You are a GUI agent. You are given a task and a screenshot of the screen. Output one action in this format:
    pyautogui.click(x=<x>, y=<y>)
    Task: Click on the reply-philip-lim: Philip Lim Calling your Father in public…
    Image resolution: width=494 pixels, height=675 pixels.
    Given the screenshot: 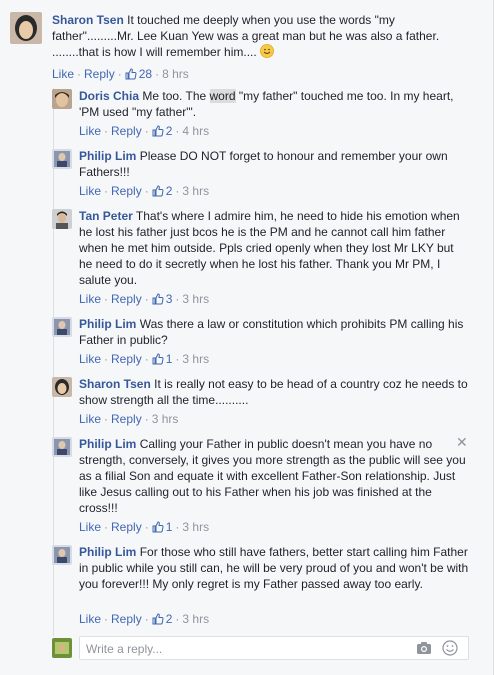 What is the action you would take?
    pyautogui.click(x=267, y=486)
    